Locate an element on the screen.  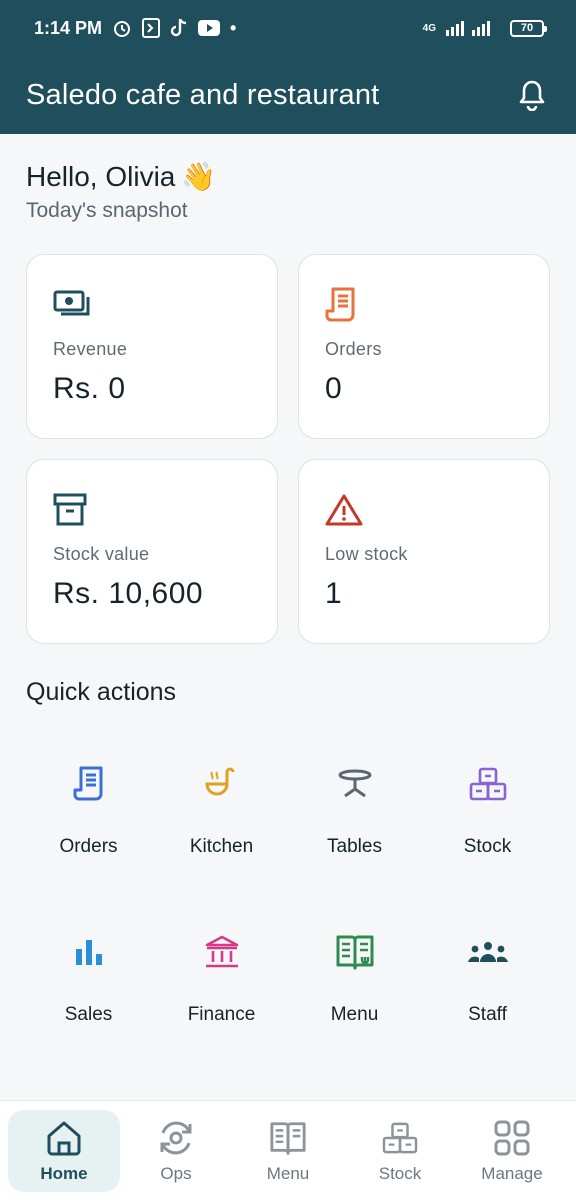
quick-action-staff: Staff is located at coordinates (487, 982).